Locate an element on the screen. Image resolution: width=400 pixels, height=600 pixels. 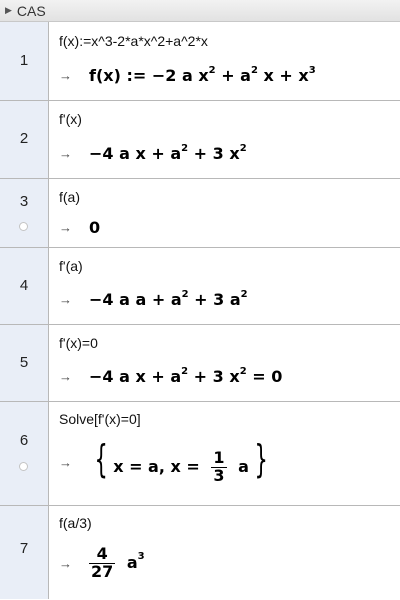
row-number: 2 is located at coordinates (24, 138).